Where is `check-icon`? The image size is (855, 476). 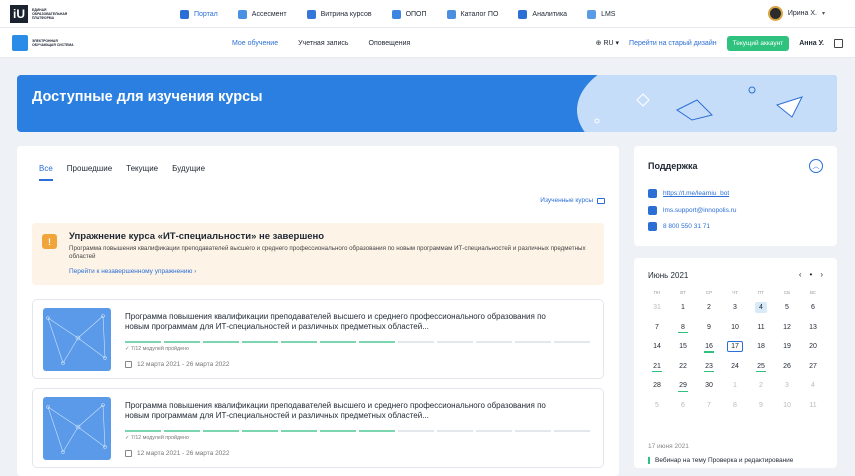
check-icon is located at coordinates (242, 14).